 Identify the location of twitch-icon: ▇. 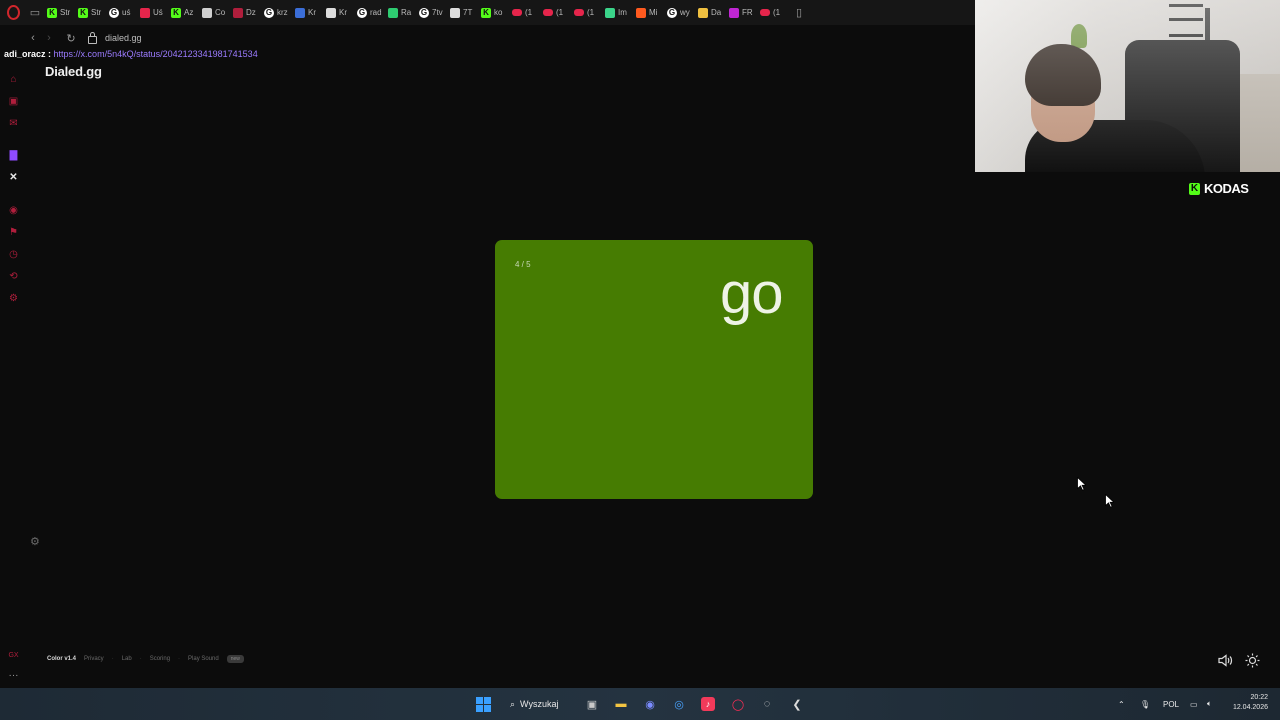
(13, 155).